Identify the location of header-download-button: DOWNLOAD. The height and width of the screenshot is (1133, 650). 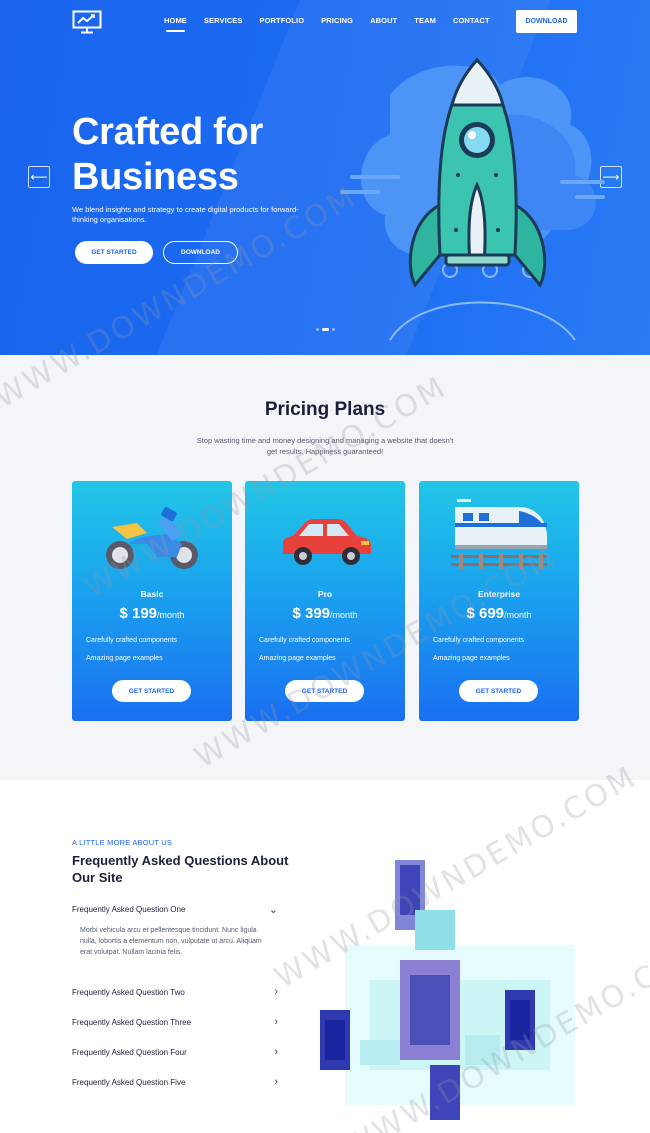
(546, 21).